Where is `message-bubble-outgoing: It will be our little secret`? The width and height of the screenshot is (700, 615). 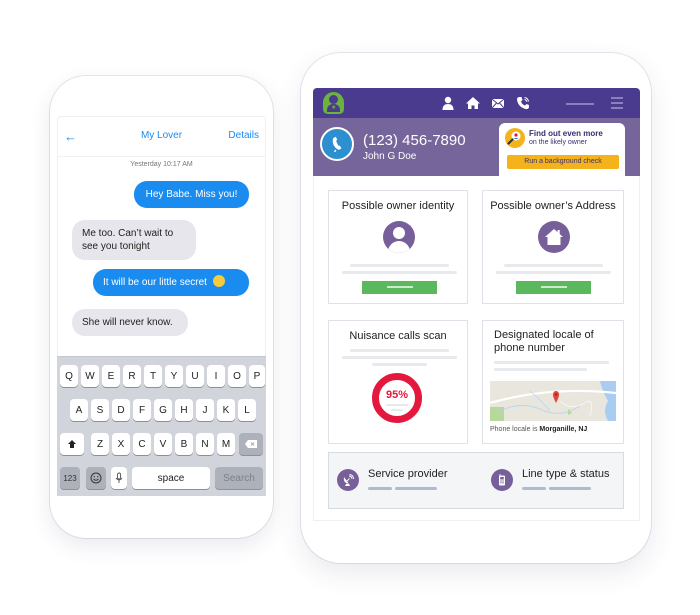 message-bubble-outgoing: It will be our little secret is located at coordinates (171, 282).